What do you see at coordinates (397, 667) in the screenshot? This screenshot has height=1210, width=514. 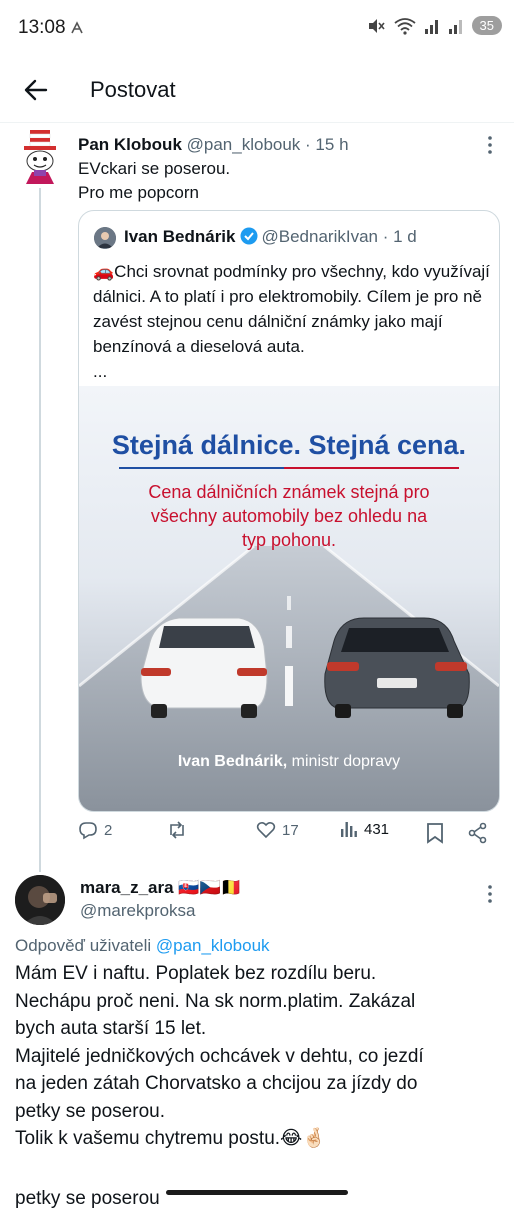 I see `dark-car` at bounding box center [397, 667].